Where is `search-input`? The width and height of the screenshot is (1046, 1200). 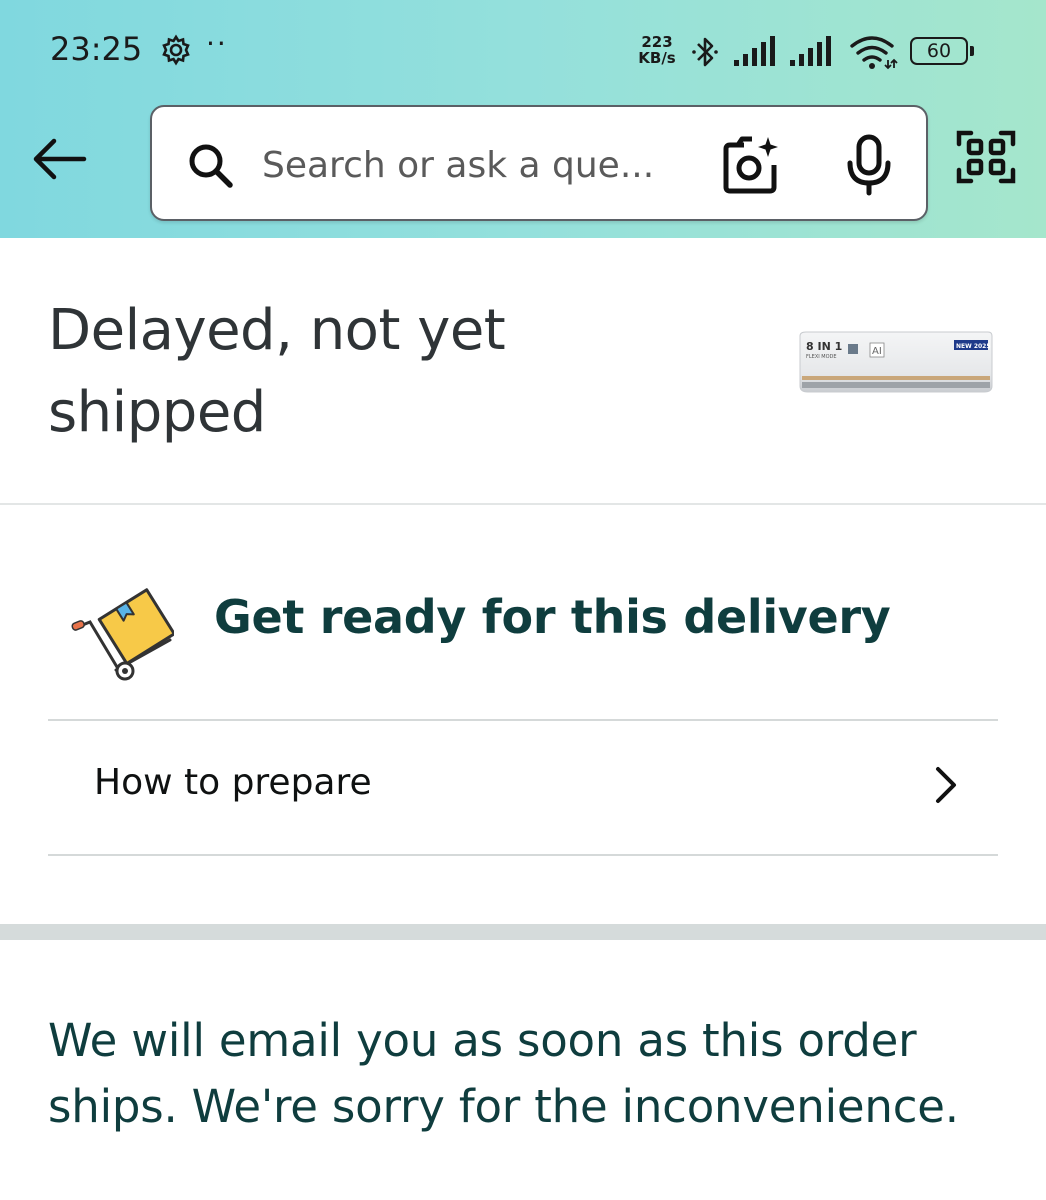 search-input is located at coordinates (472, 165).